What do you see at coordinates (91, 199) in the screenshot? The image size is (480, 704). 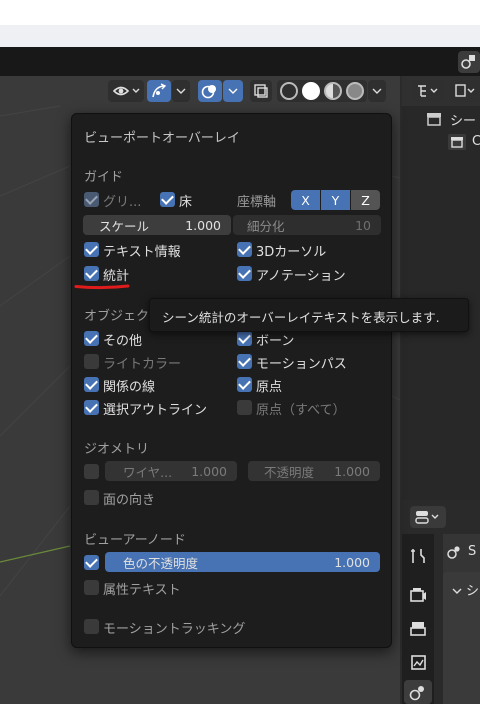 I see `grid-checkbox` at bounding box center [91, 199].